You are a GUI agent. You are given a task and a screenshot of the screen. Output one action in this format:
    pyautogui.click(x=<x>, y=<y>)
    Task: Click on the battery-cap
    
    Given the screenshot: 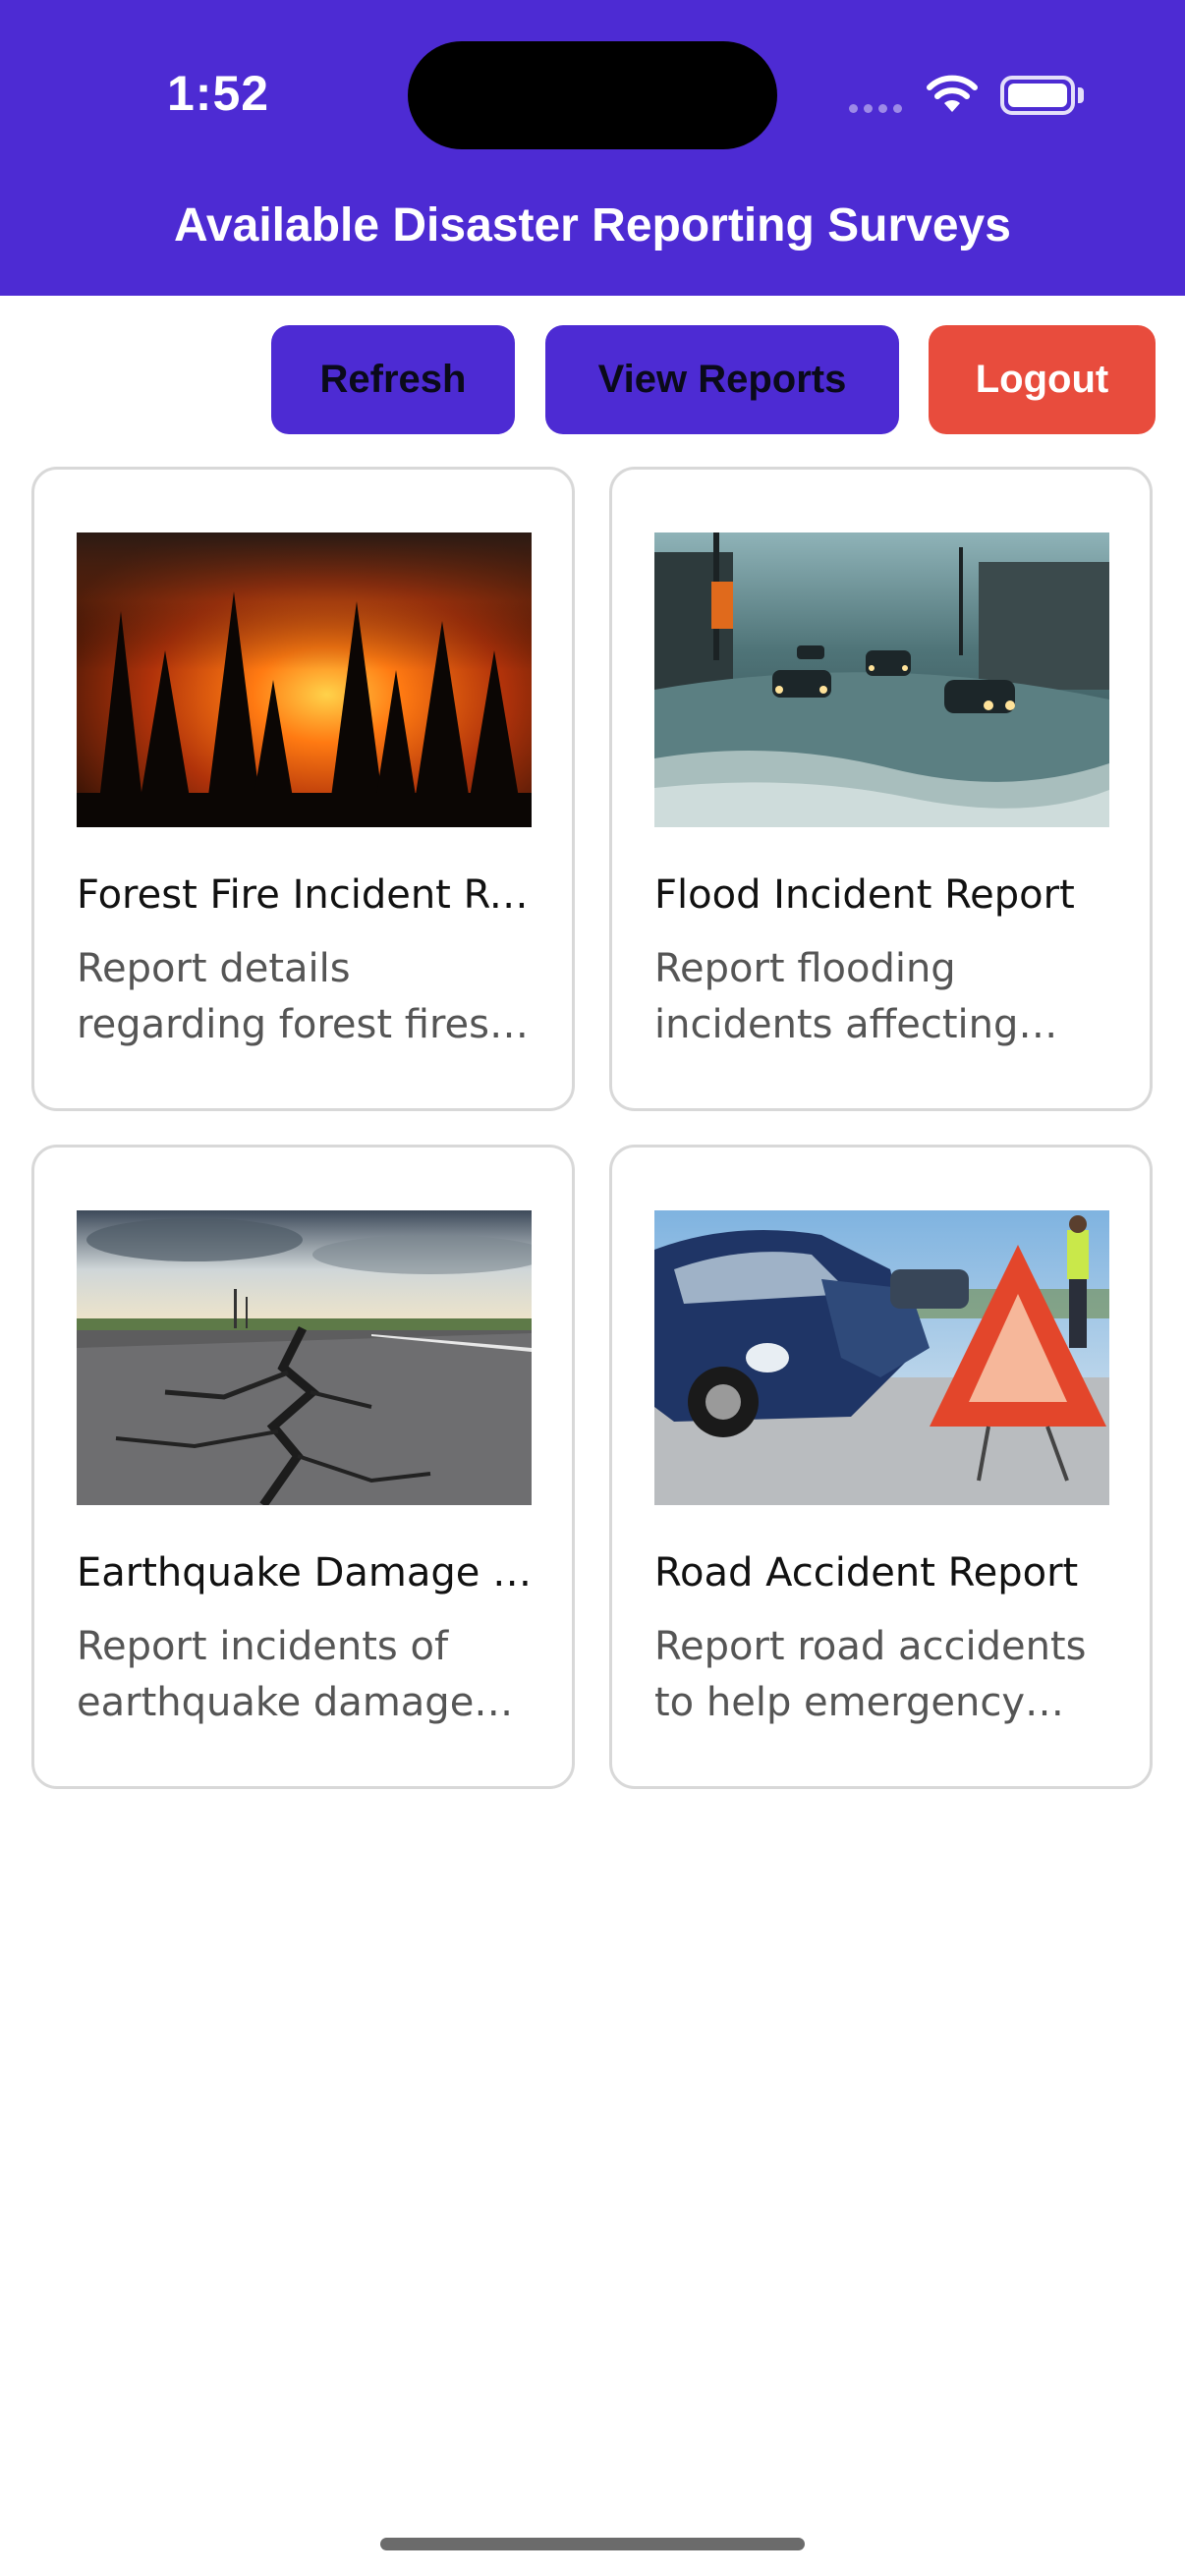 What is the action you would take?
    pyautogui.click(x=1081, y=95)
    